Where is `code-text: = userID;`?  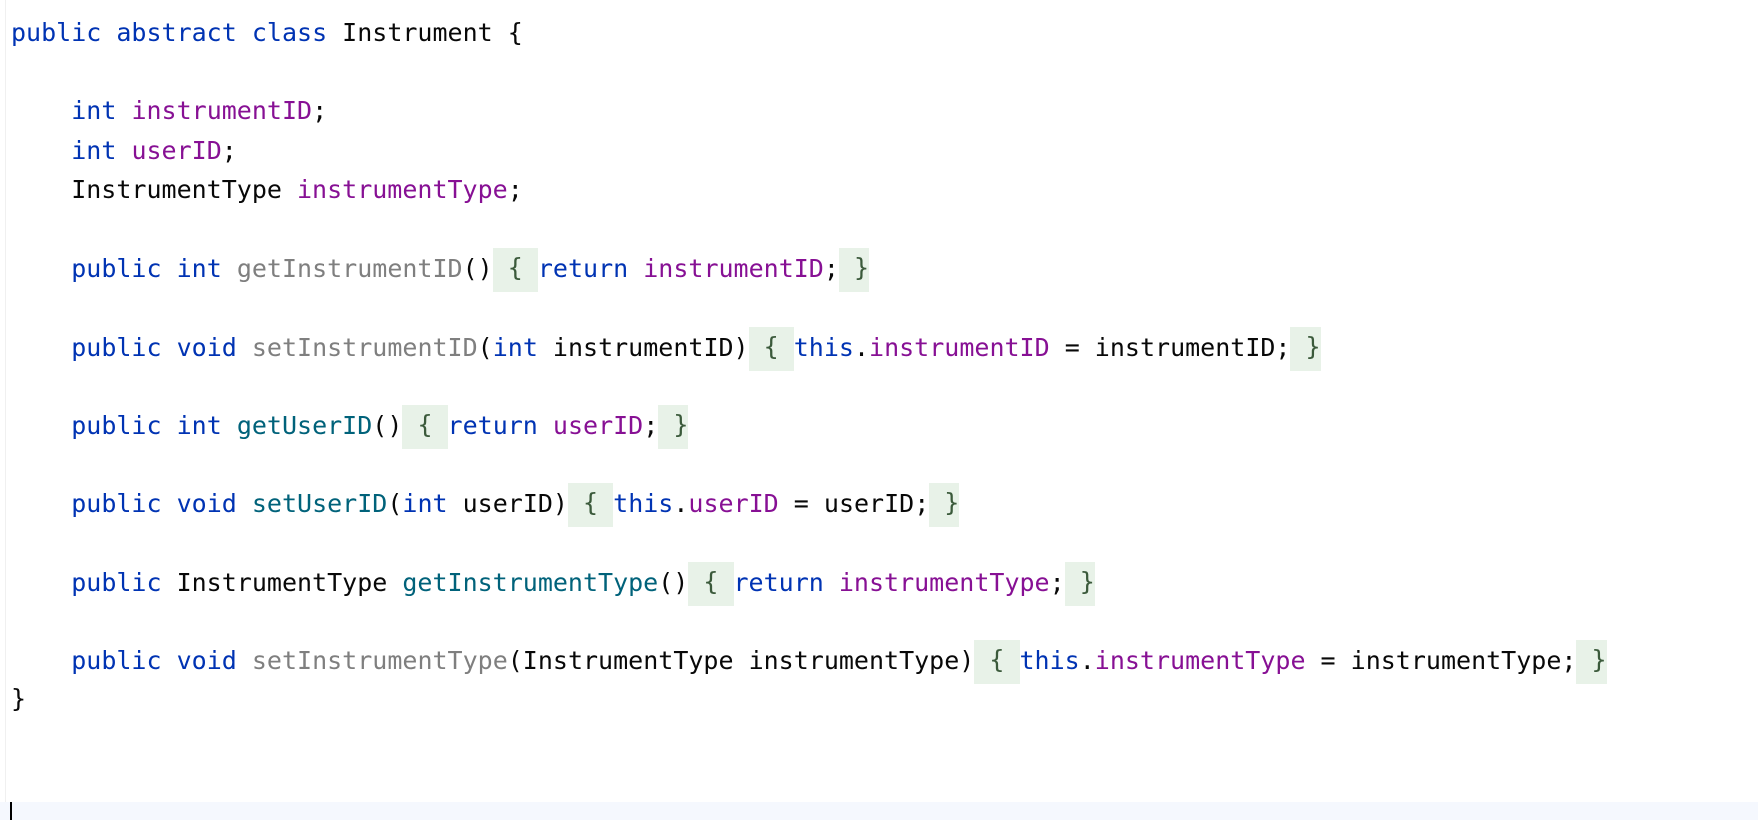 code-text: = userID; is located at coordinates (854, 504).